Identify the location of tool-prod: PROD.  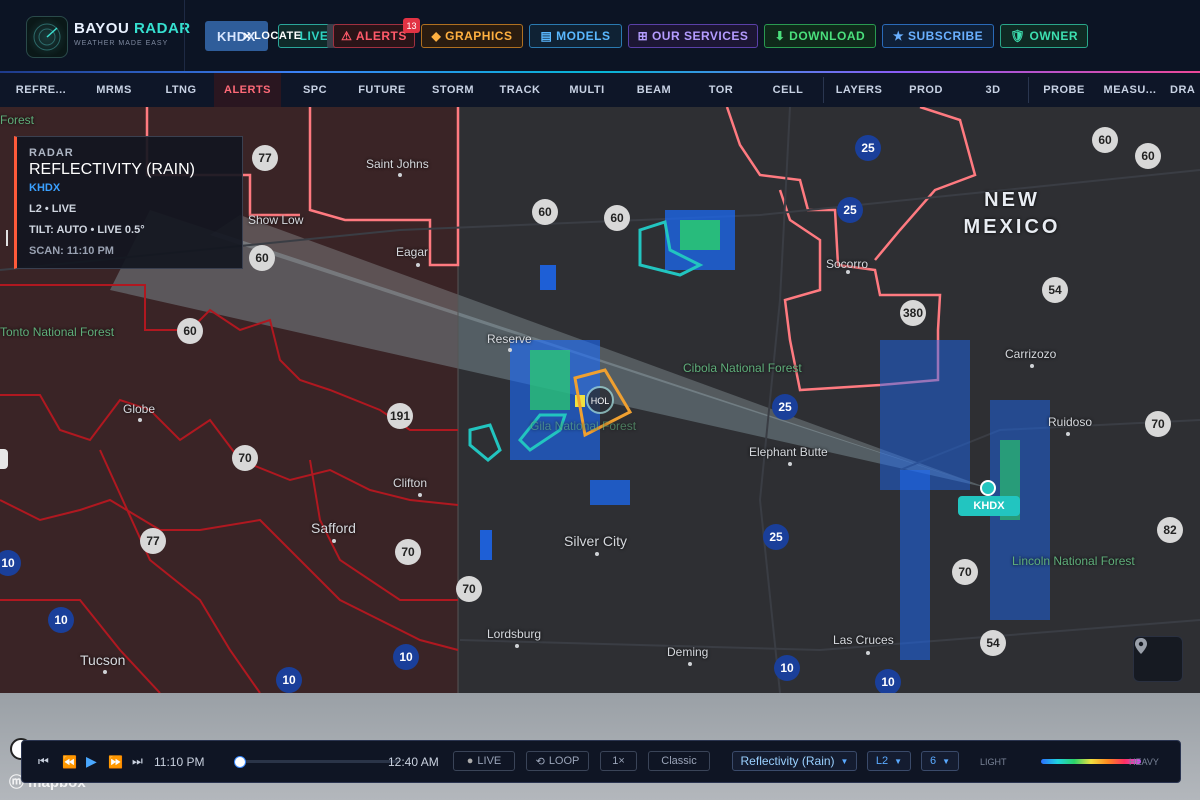
(926, 90).